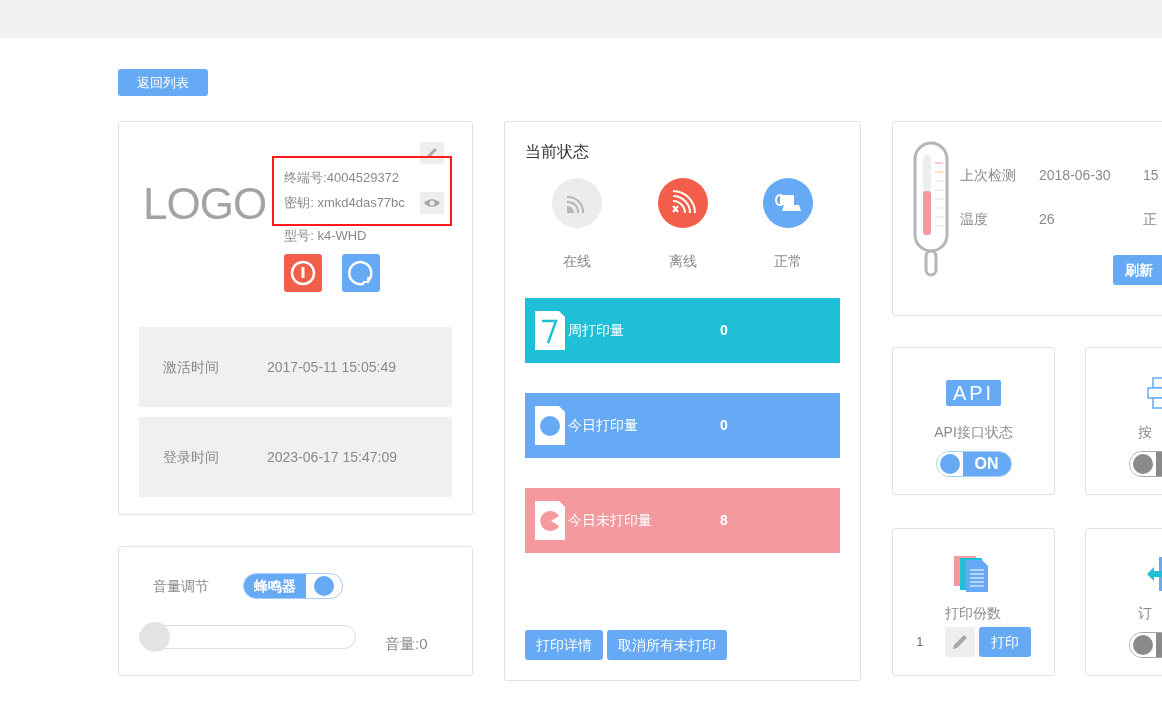  Describe the element at coordinates (181, 586) in the screenshot. I see `volume-label: 音量调节` at that location.